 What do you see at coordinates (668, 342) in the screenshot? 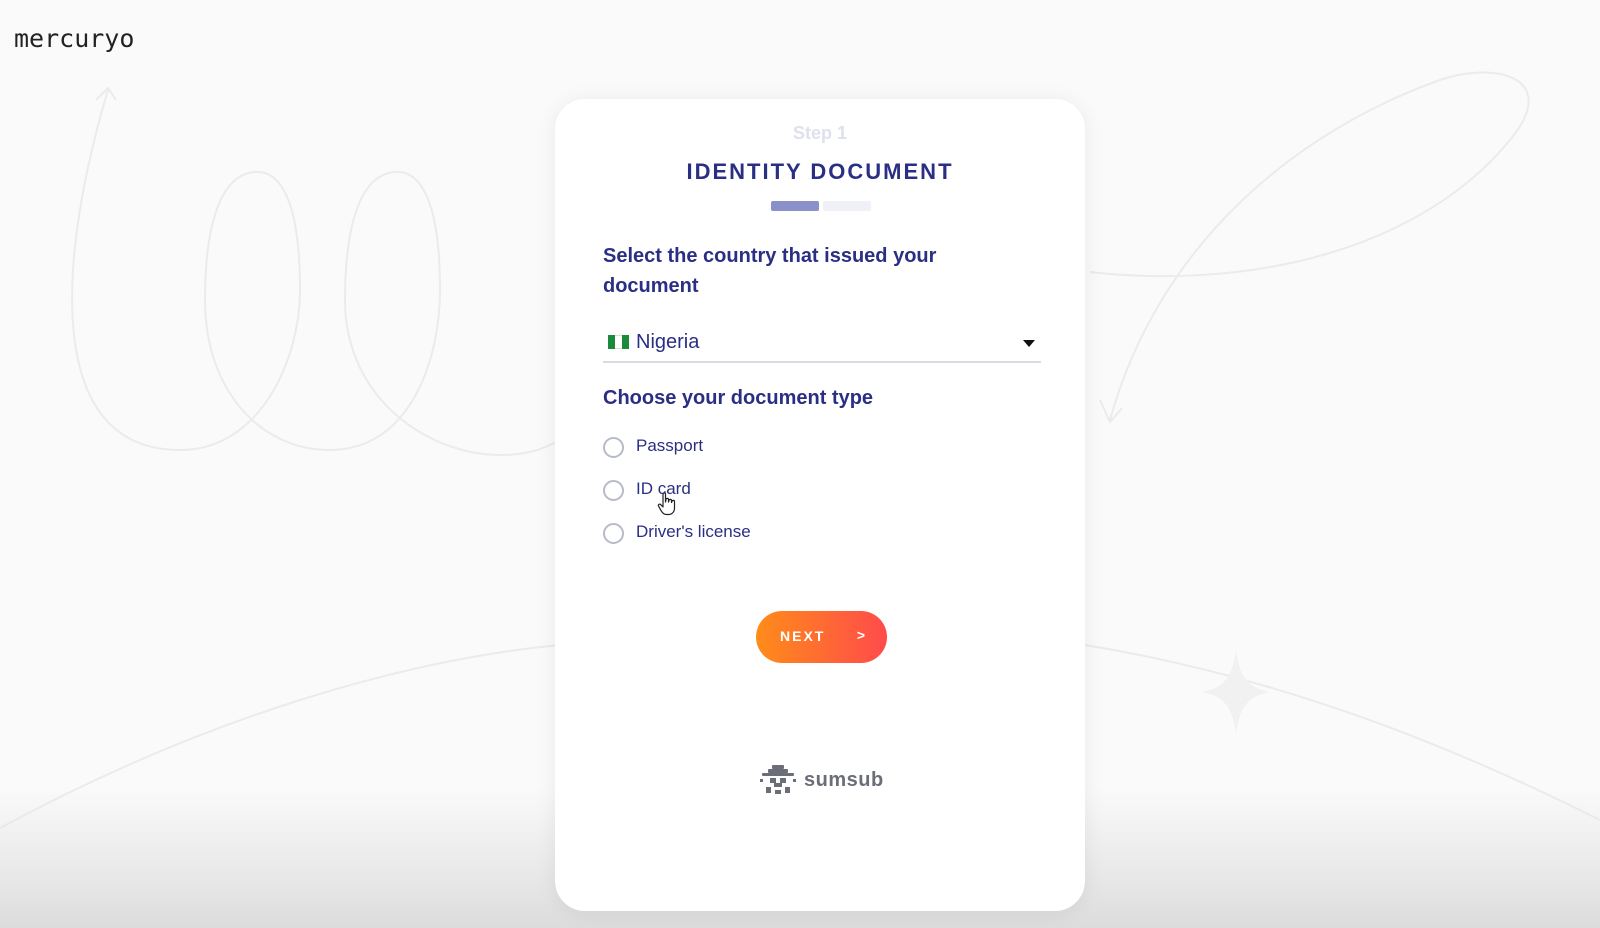
I see `country-select-value: Nigeria` at bounding box center [668, 342].